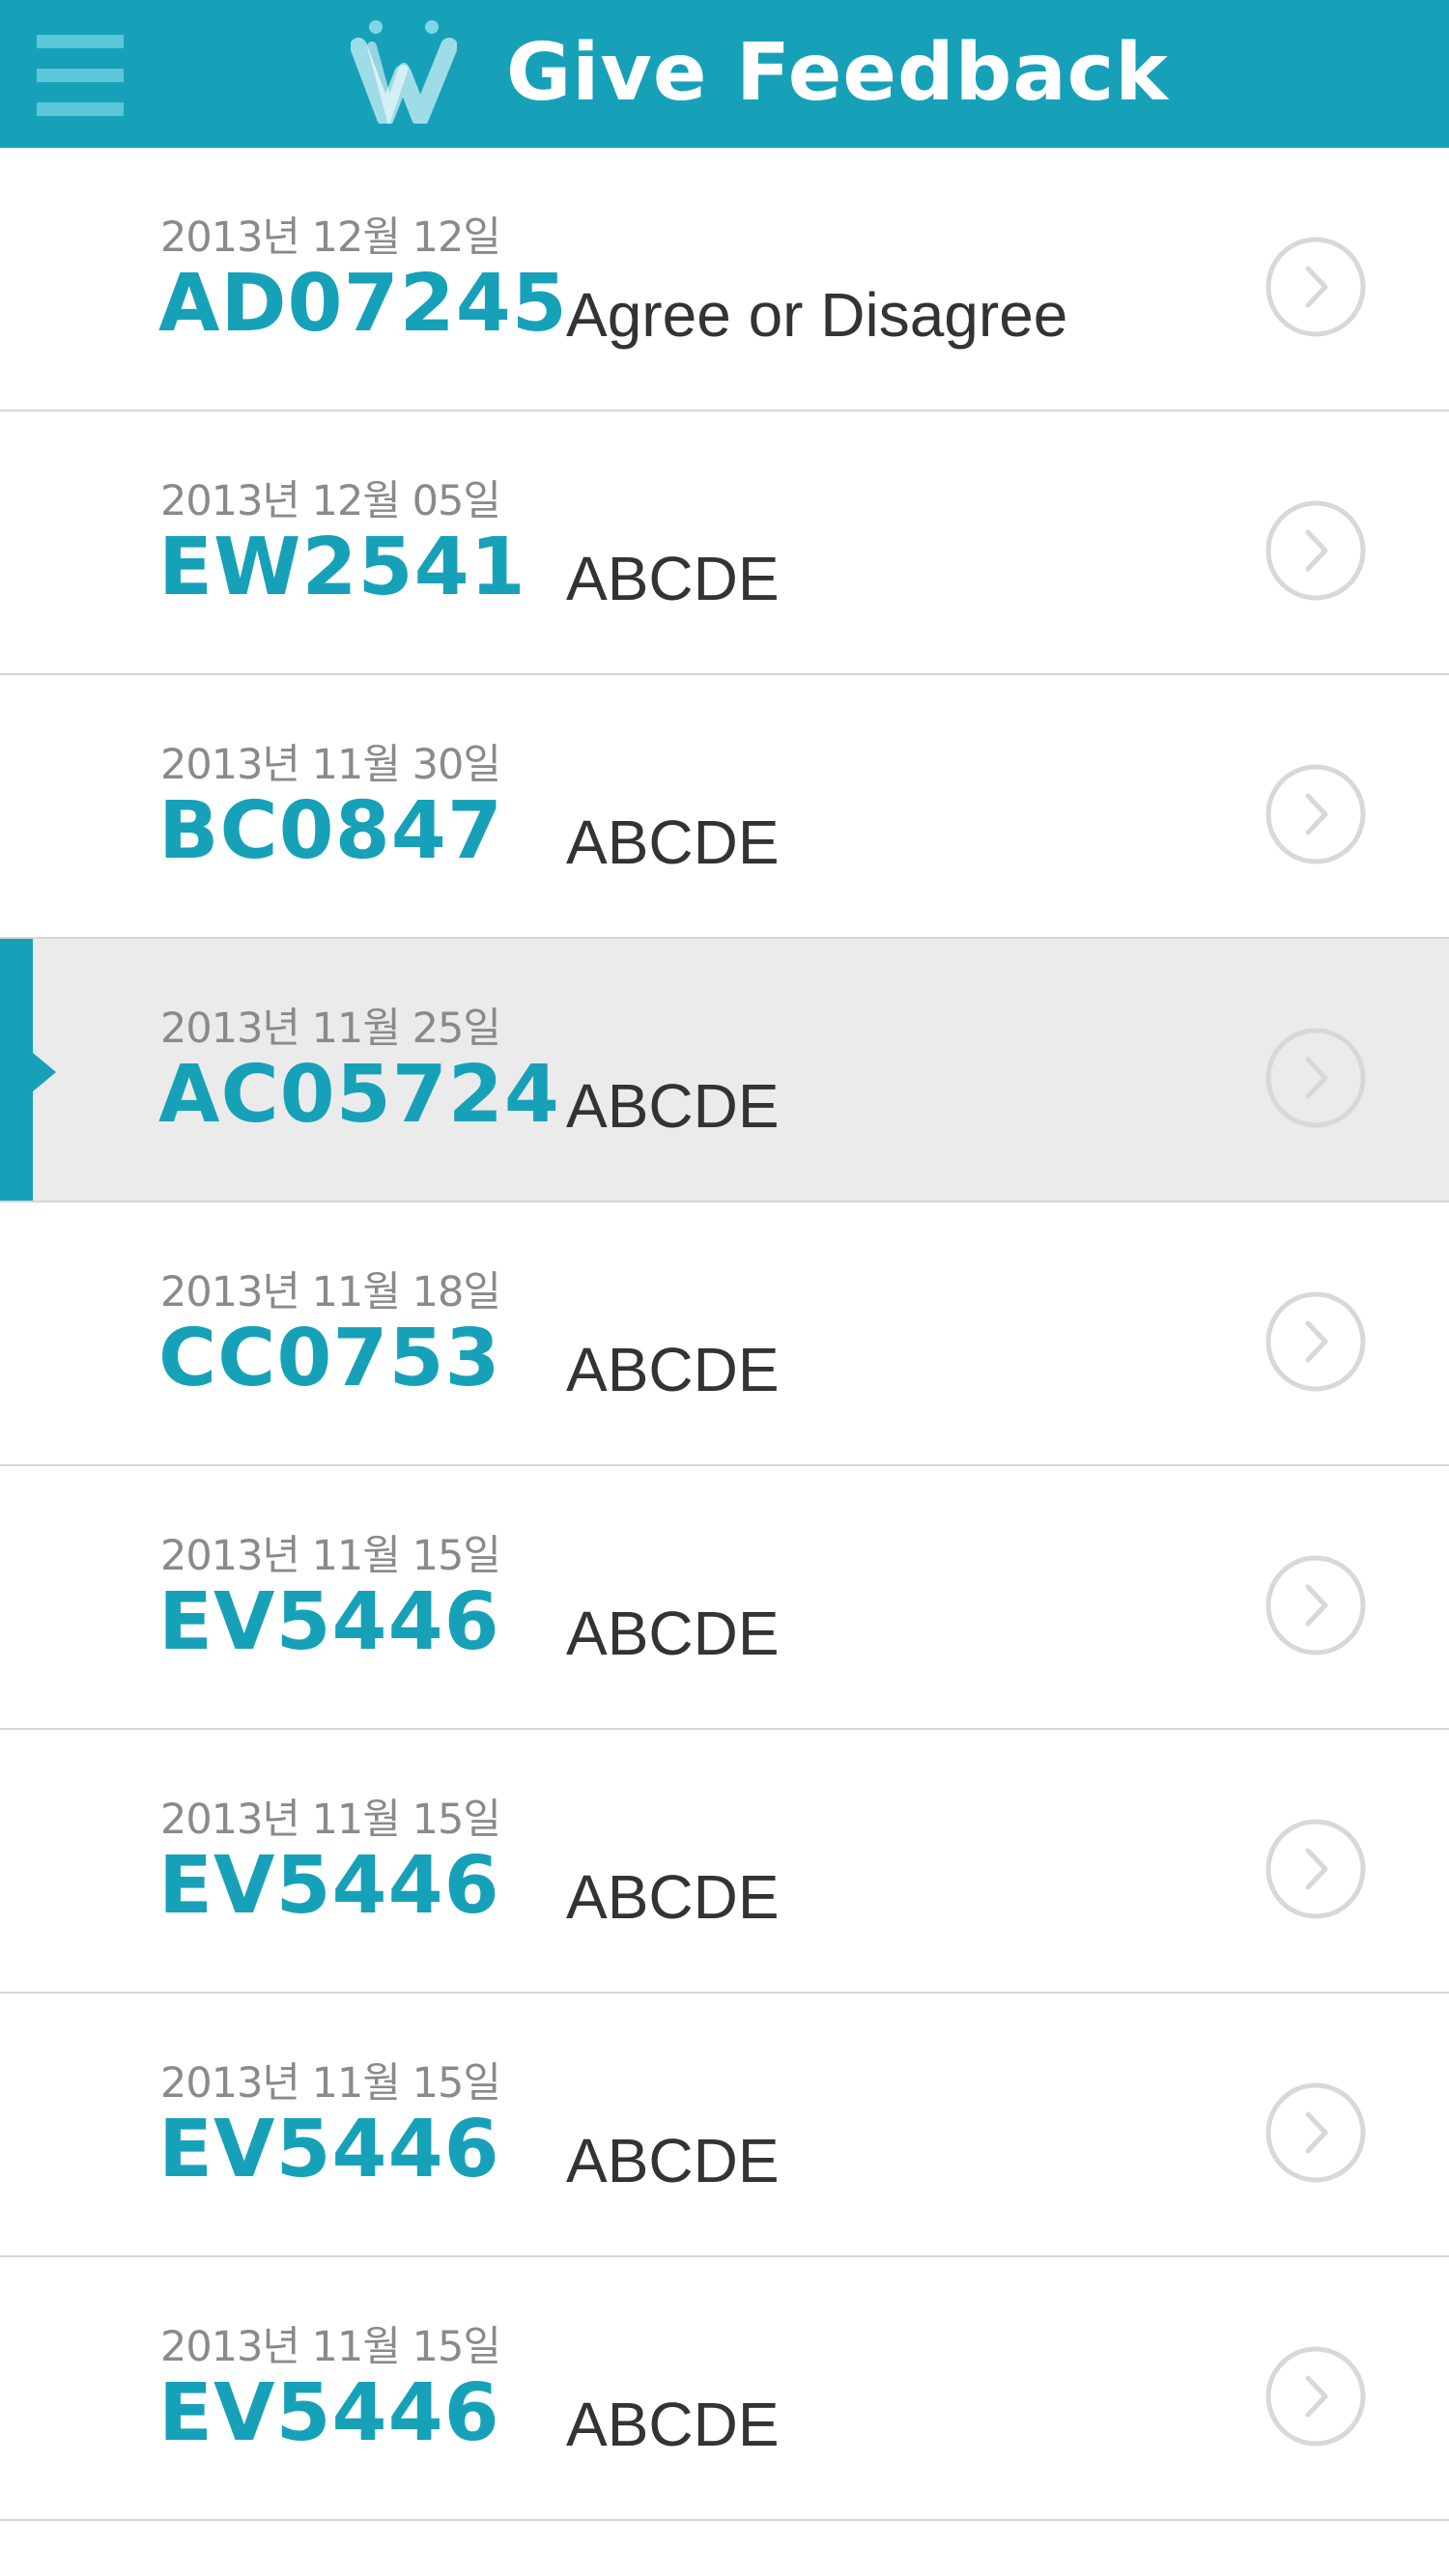 Image resolution: width=1449 pixels, height=2576 pixels. I want to click on list-item: 2013년 12월 05일 EW2541 ABCDE, so click(724, 543).